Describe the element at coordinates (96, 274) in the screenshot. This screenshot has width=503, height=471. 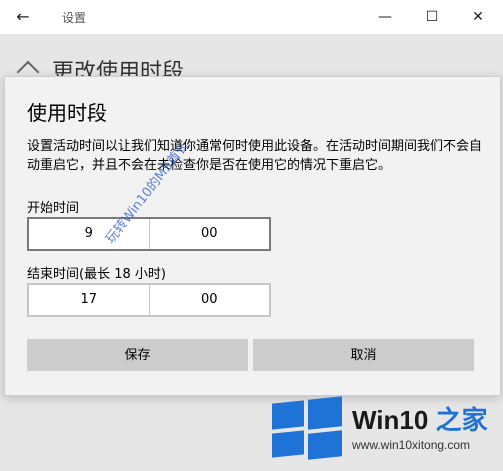
I see `end-time-label: 结束时间(最长 18 小时)` at that location.